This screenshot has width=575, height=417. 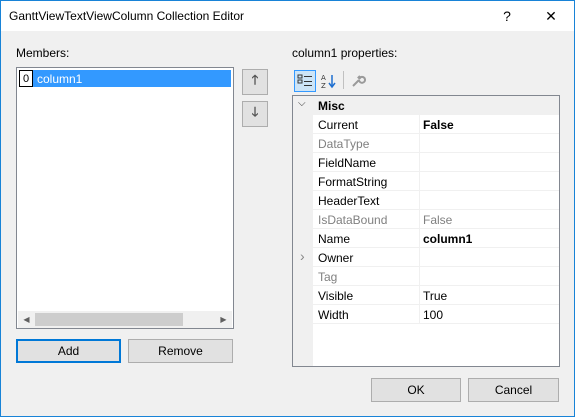 I want to click on property-name: Width, so click(x=333, y=315).